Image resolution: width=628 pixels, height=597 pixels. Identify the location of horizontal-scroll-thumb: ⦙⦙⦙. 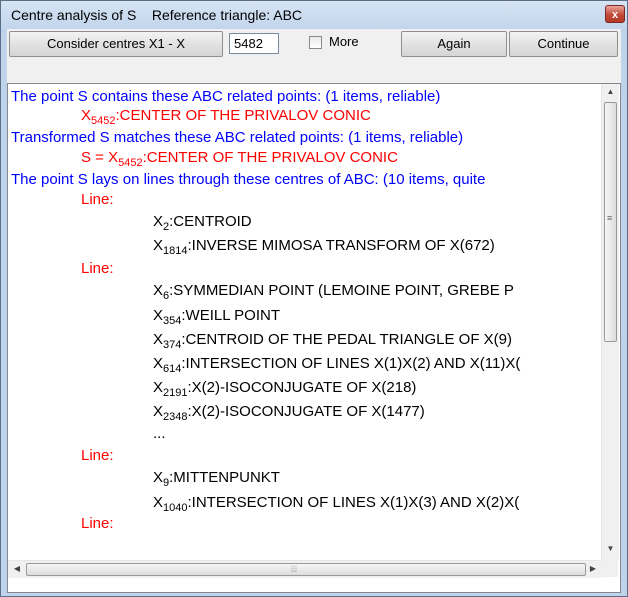
(306, 569).